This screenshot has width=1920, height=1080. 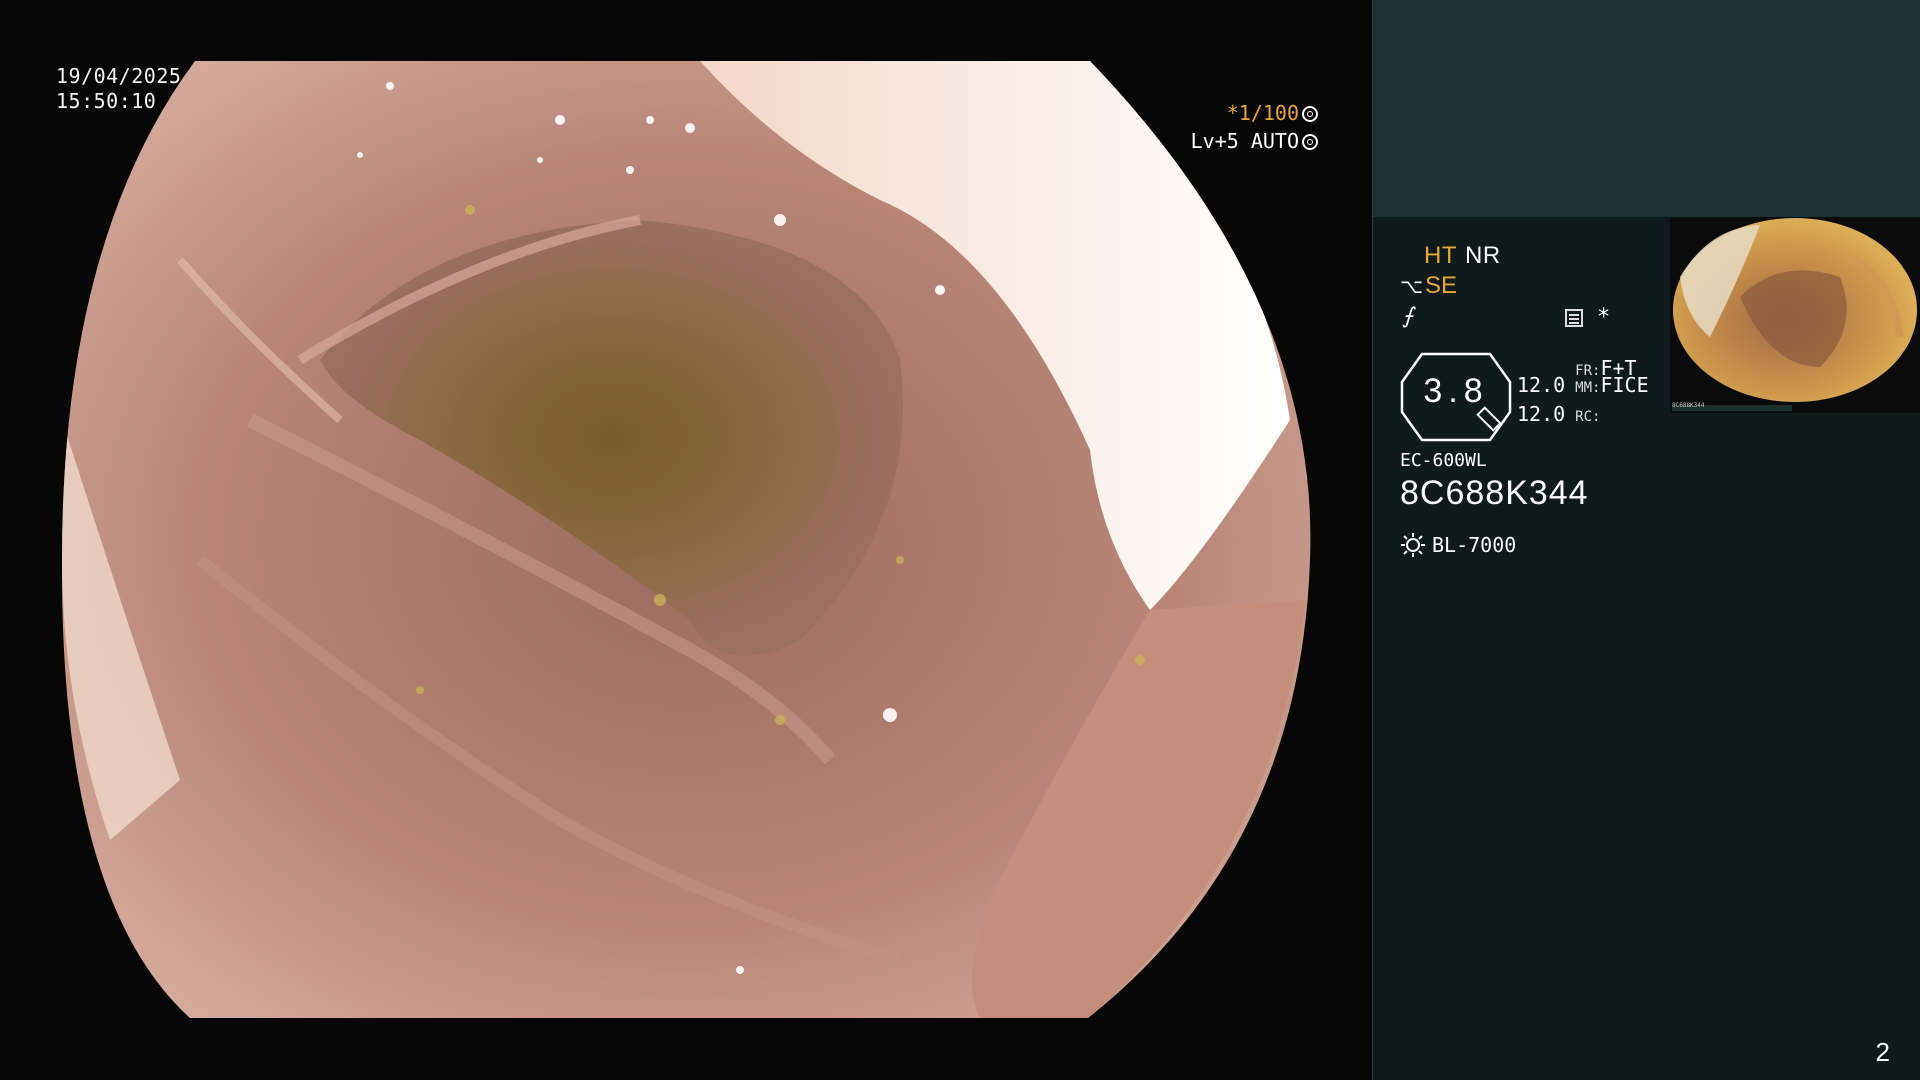 I want to click on readout-value-2: 12.0, so click(x=1541, y=414).